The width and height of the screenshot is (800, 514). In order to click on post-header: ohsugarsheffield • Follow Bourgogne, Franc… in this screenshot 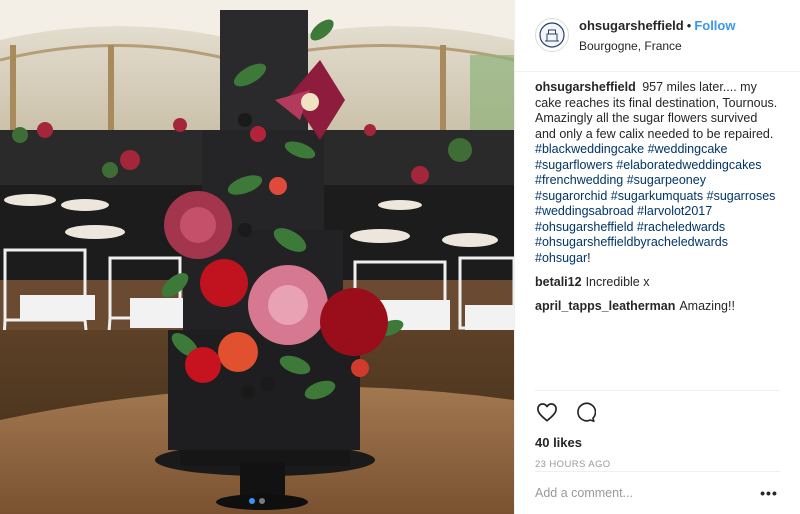, I will do `click(657, 36)`.